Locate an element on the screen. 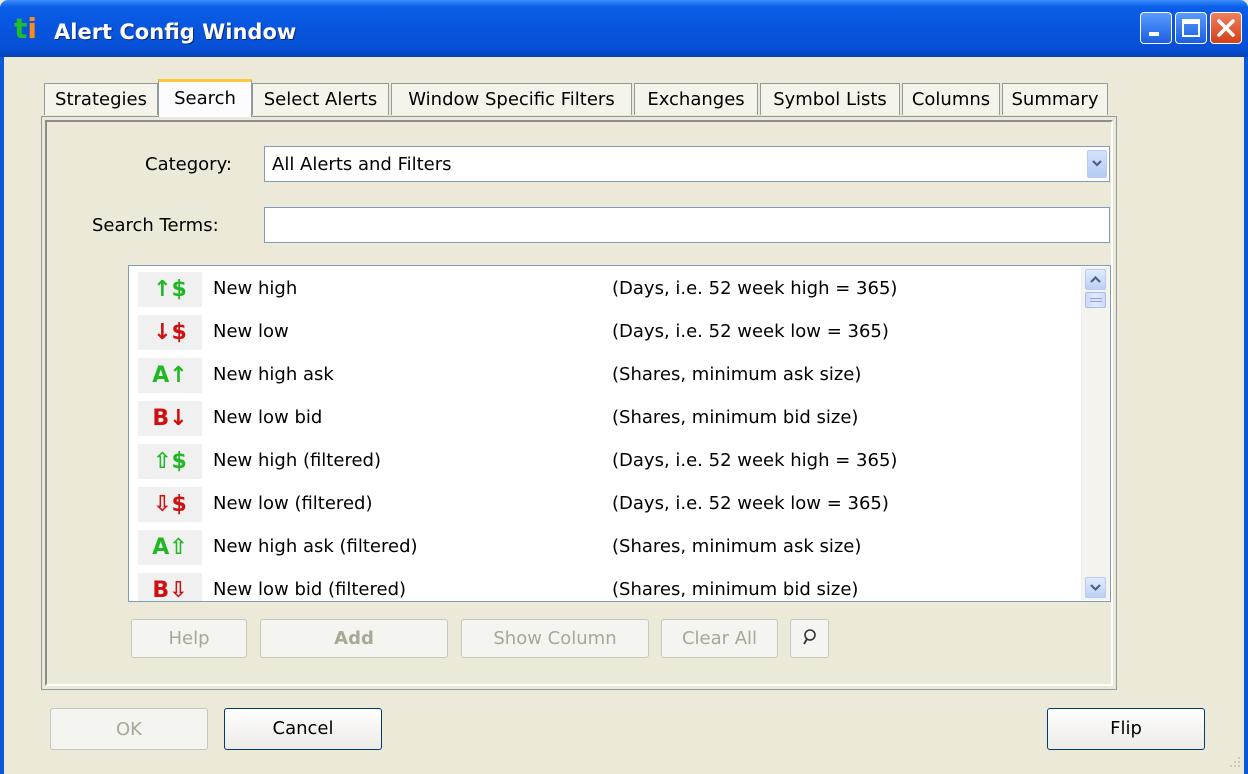  maximize-button is located at coordinates (1191, 28).